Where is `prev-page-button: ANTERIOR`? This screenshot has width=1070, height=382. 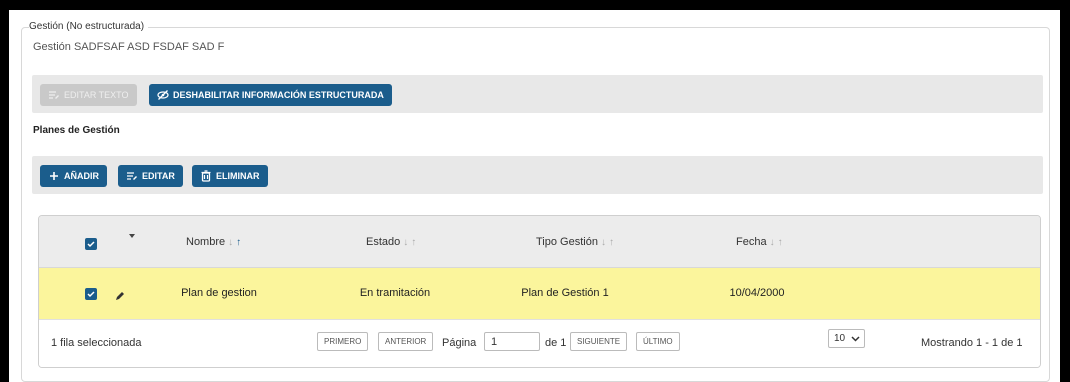 prev-page-button: ANTERIOR is located at coordinates (406, 341).